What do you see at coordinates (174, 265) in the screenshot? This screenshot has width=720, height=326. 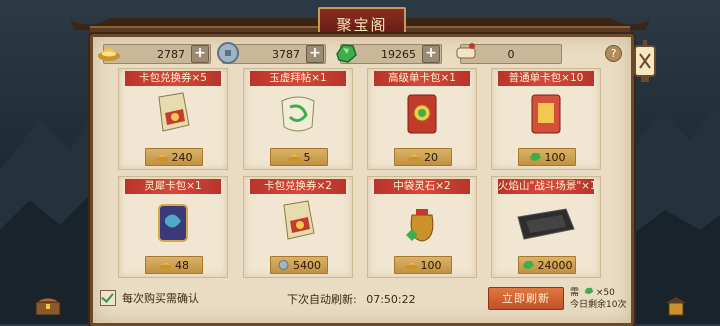 I see `item-price: 48` at bounding box center [174, 265].